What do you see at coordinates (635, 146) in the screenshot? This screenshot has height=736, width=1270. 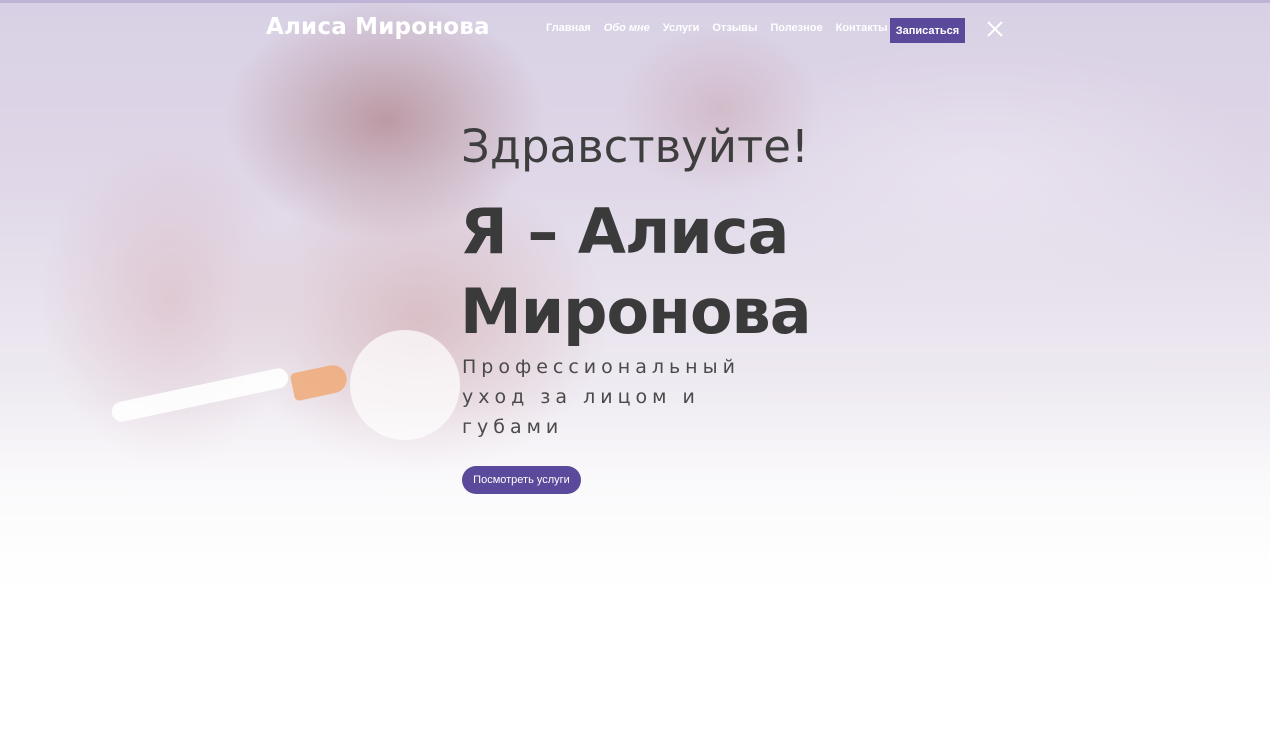 I see `hero-greeting: Здравствуйте!` at bounding box center [635, 146].